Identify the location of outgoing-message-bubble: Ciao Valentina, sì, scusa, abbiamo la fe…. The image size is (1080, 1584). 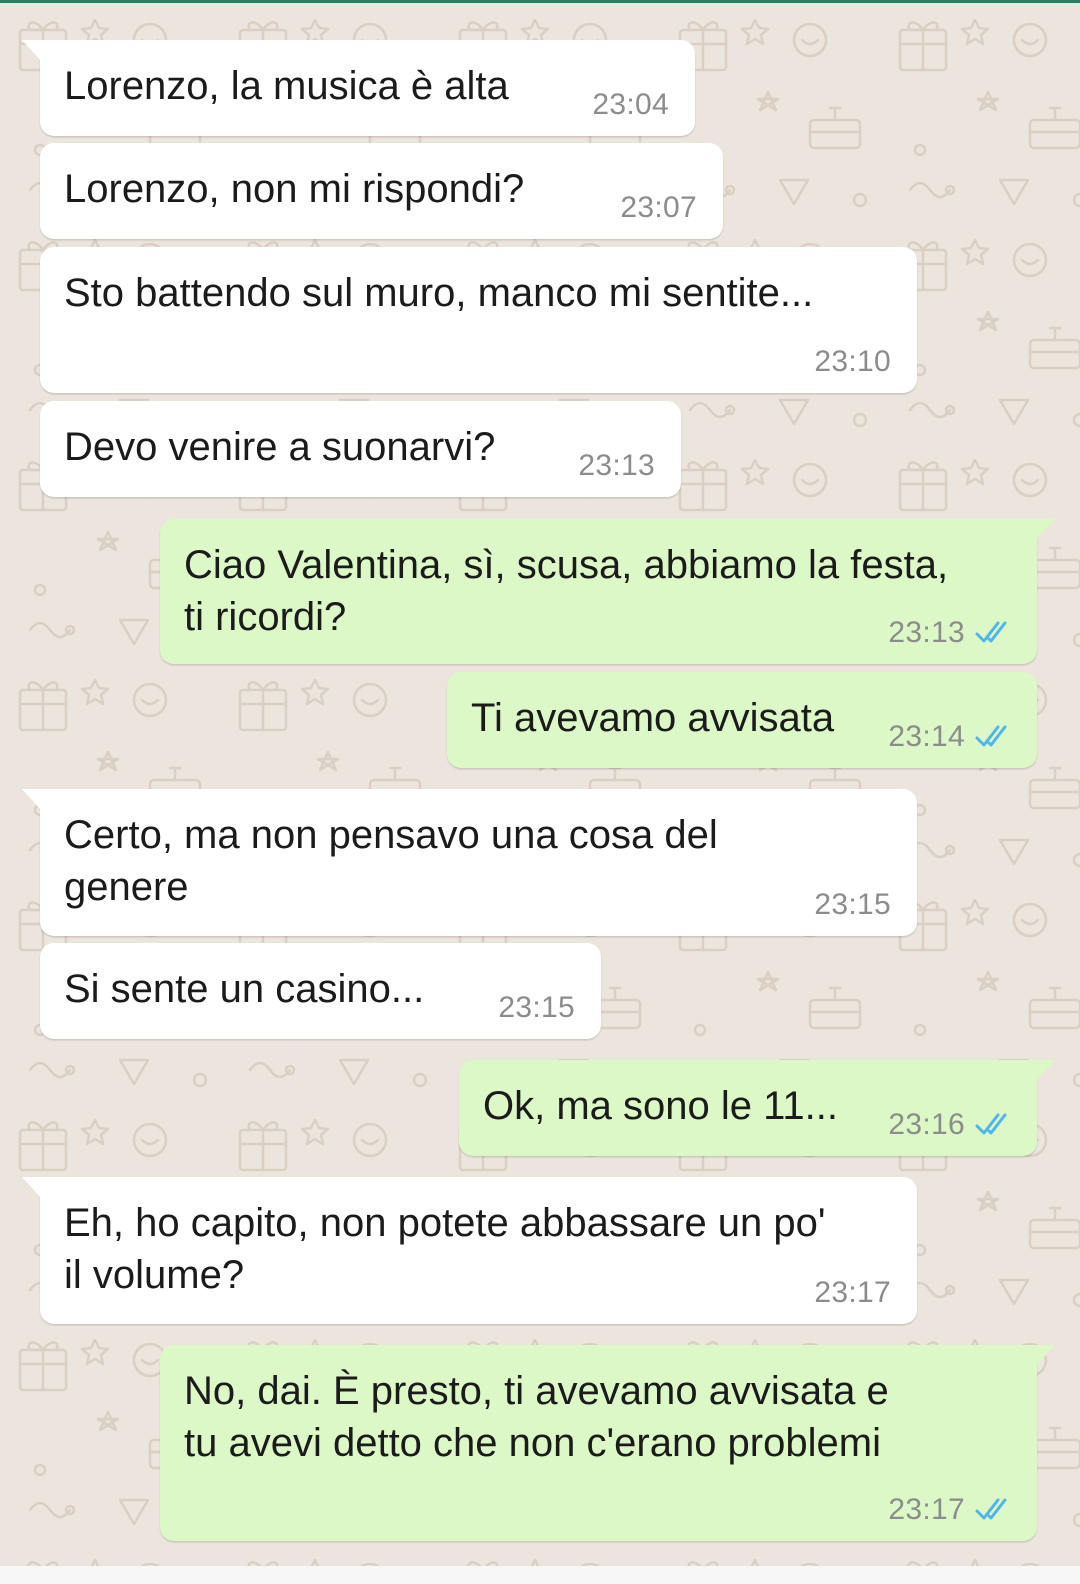
(607, 591).